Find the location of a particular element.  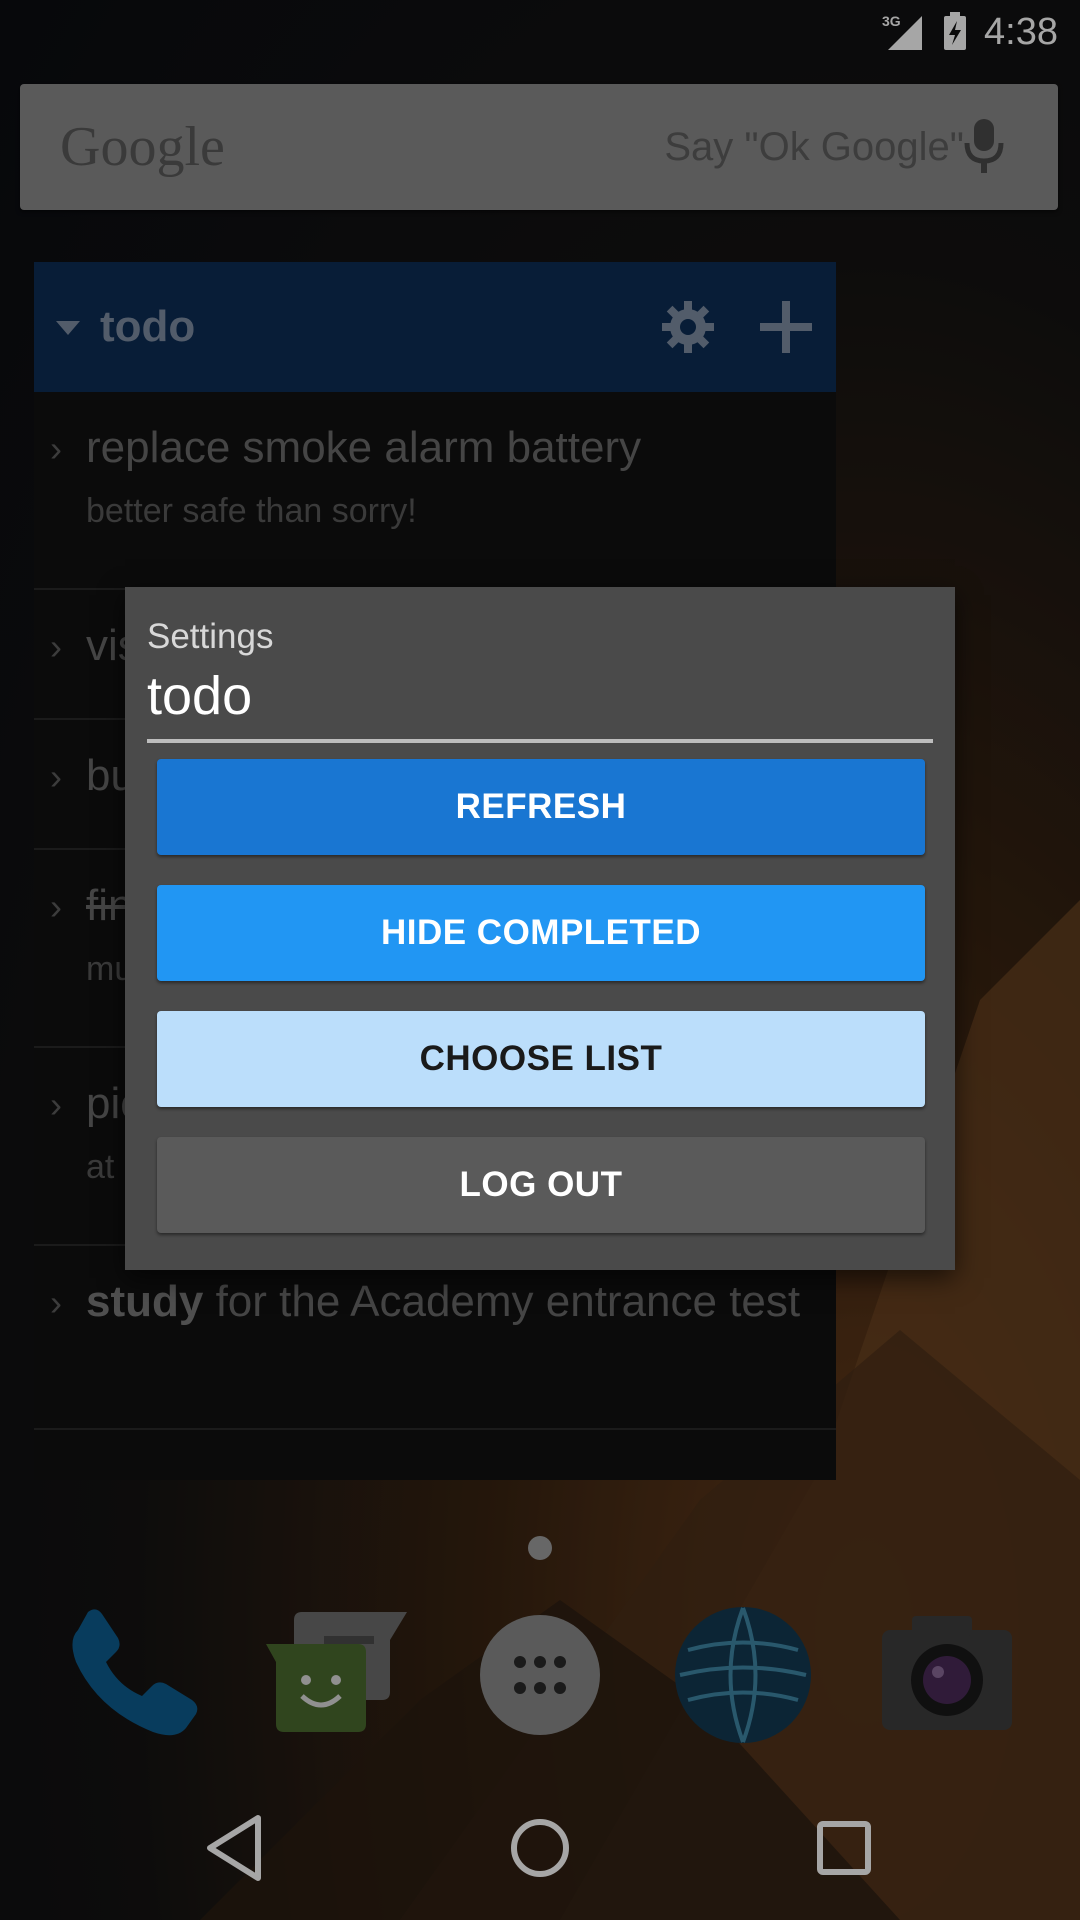

list-name-field: todo is located at coordinates (540, 702).